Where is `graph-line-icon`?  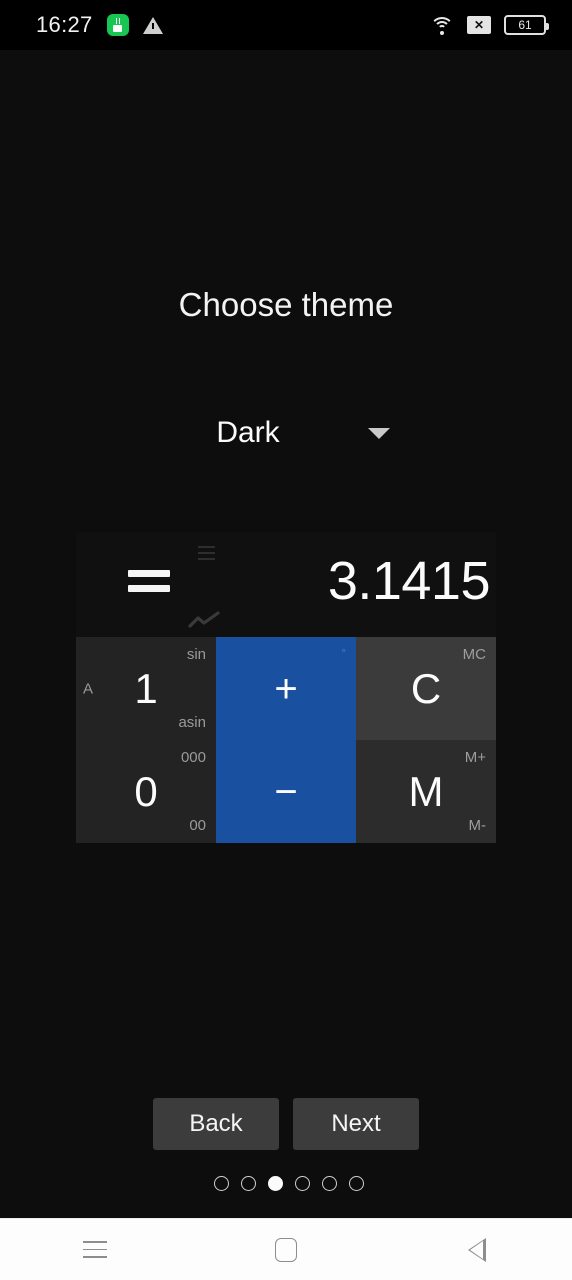 graph-line-icon is located at coordinates (205, 620).